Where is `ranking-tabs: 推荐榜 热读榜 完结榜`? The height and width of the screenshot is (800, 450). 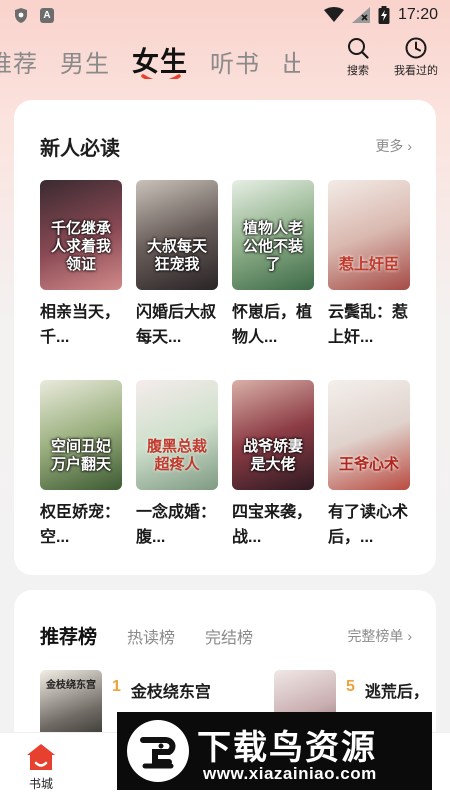
ranking-tabs: 推荐榜 热读榜 完结榜 is located at coordinates (146, 635).